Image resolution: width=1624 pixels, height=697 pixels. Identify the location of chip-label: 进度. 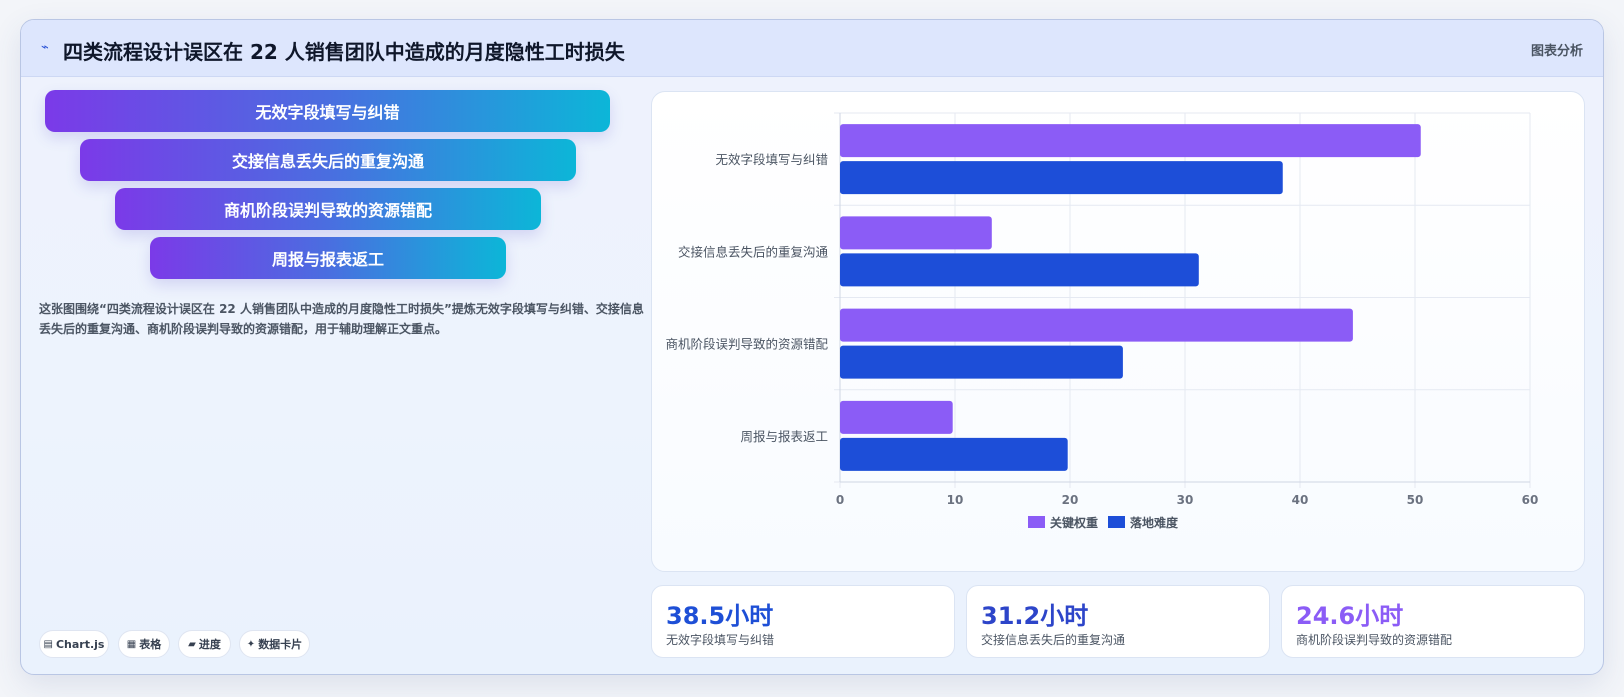
(209, 644).